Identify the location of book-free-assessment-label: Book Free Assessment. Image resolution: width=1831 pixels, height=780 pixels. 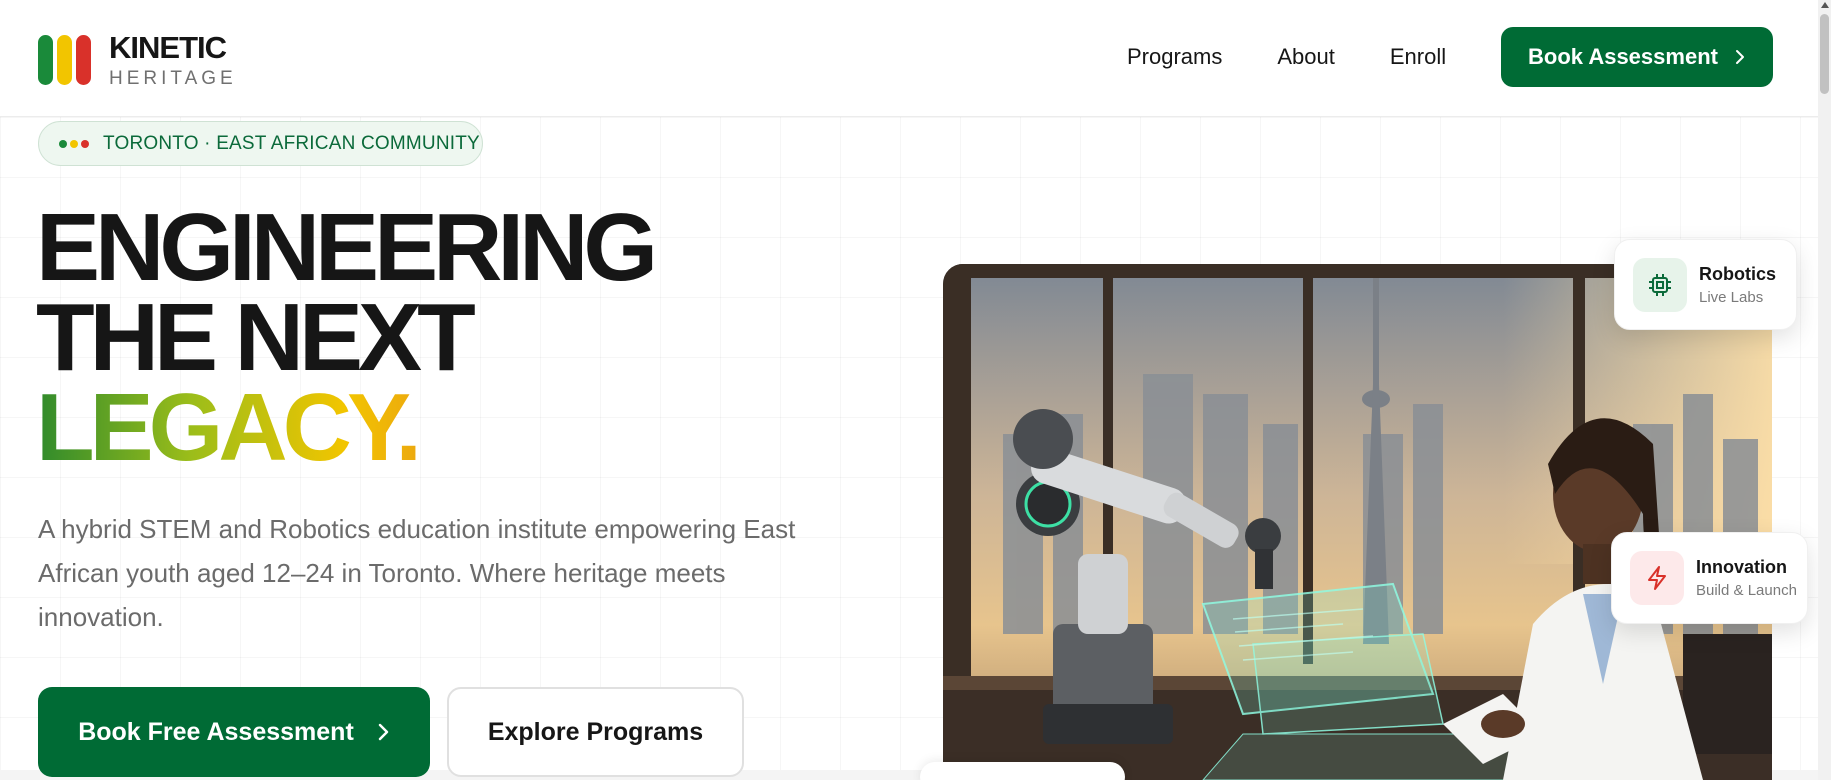
(216, 731).